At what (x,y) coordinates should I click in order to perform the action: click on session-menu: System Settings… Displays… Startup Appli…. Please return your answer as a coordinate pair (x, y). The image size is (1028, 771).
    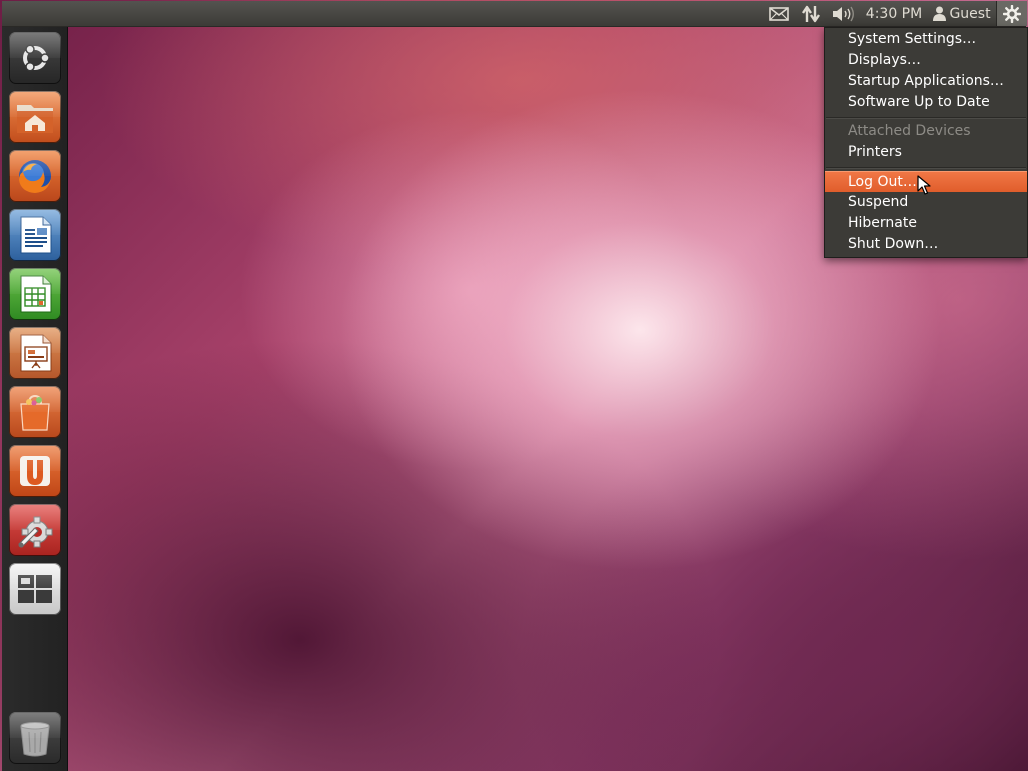
    Looking at the image, I should click on (926, 142).